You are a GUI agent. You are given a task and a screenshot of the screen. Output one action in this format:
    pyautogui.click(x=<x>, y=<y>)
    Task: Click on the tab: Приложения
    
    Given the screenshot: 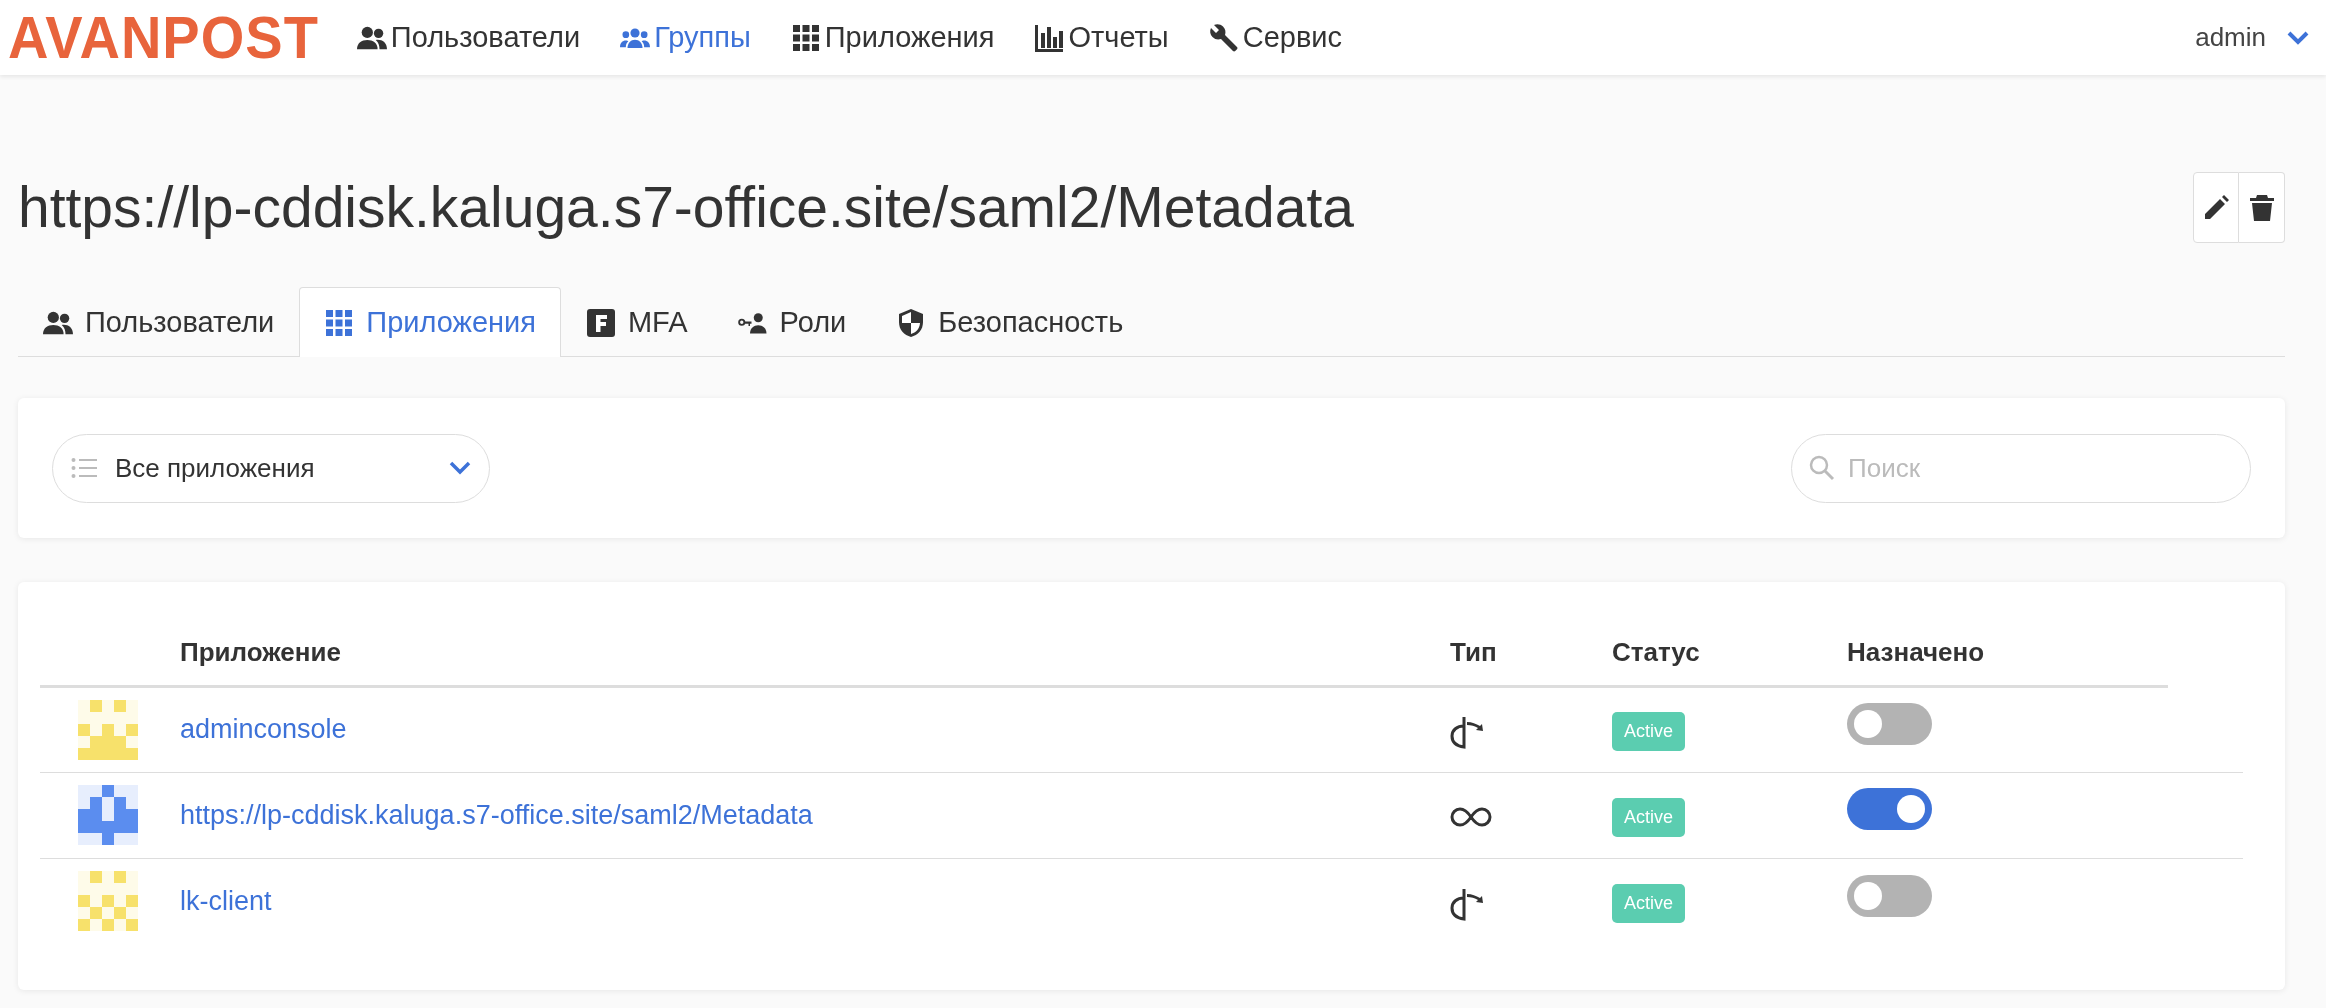 What is the action you would take?
    pyautogui.click(x=430, y=322)
    